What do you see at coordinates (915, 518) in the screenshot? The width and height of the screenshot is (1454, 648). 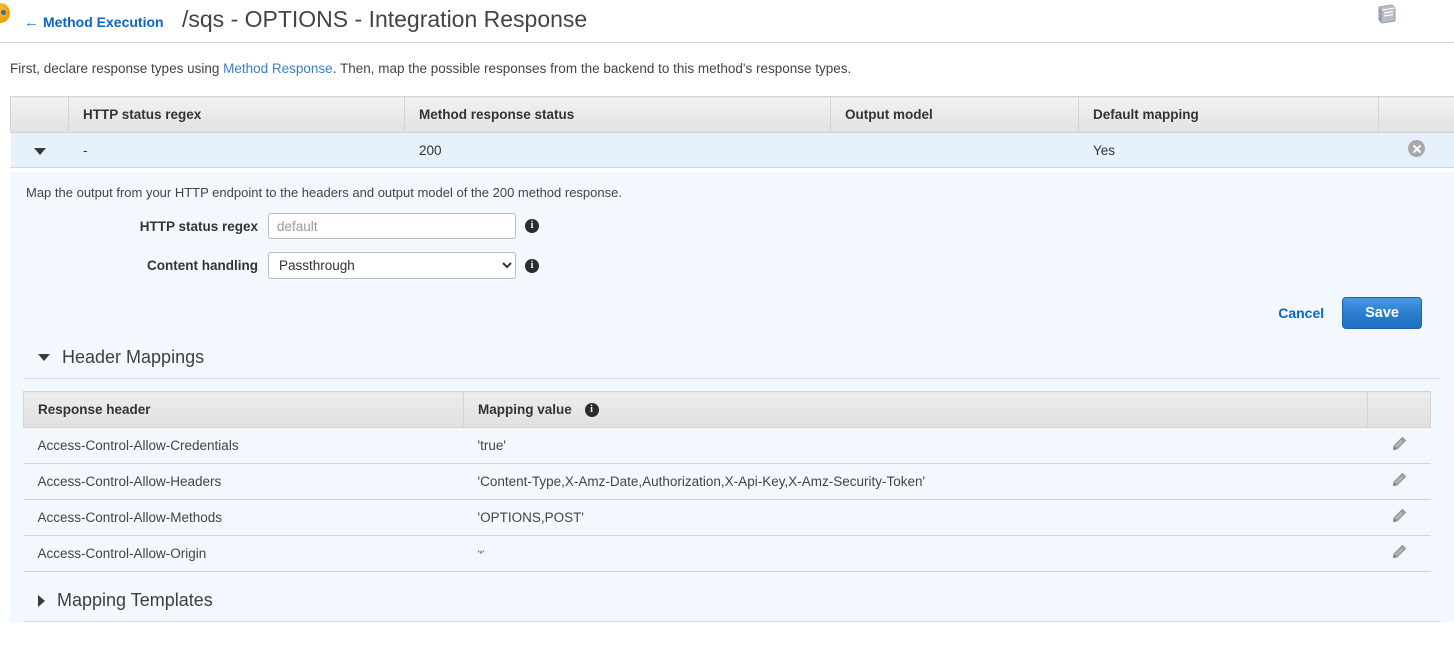 I see `cell-mapping-value: 'OPTIONS,POST'` at bounding box center [915, 518].